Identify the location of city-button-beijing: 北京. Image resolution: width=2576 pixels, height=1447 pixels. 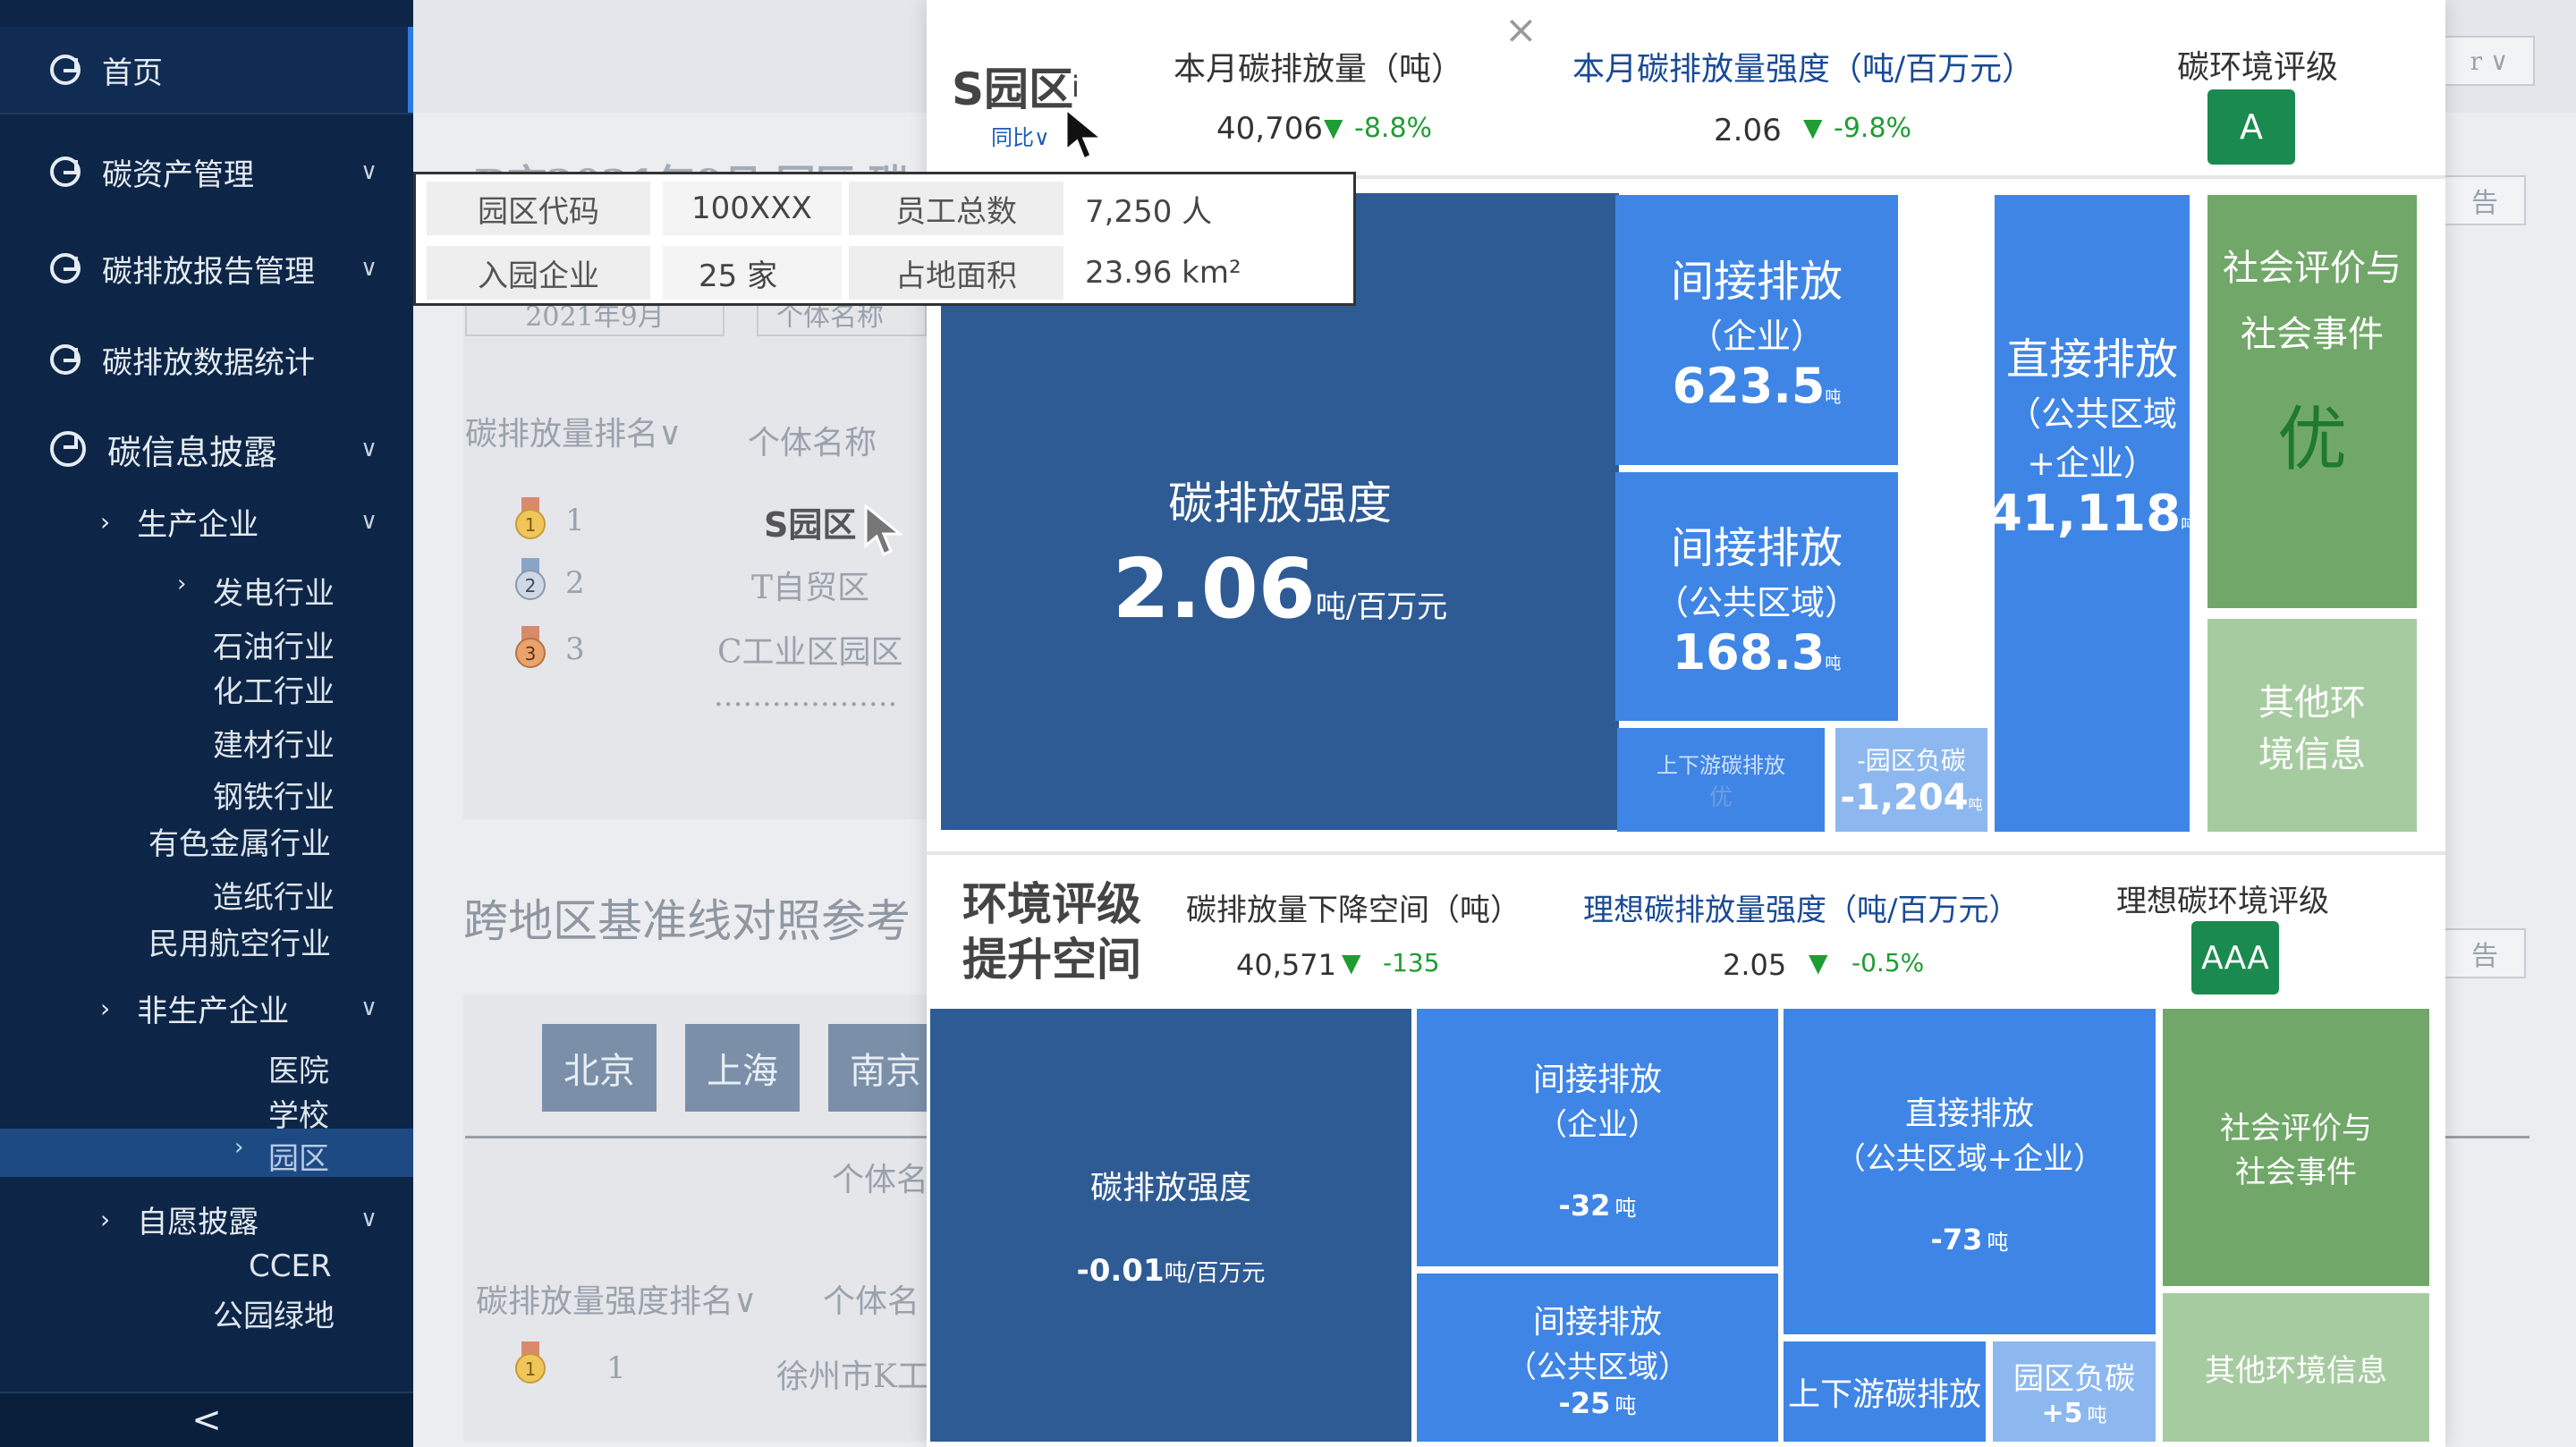
(599, 1068).